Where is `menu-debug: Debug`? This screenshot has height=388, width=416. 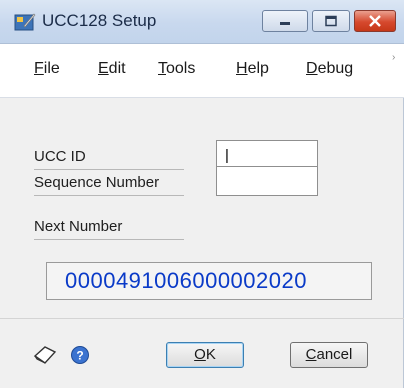 menu-debug: Debug is located at coordinates (329, 69).